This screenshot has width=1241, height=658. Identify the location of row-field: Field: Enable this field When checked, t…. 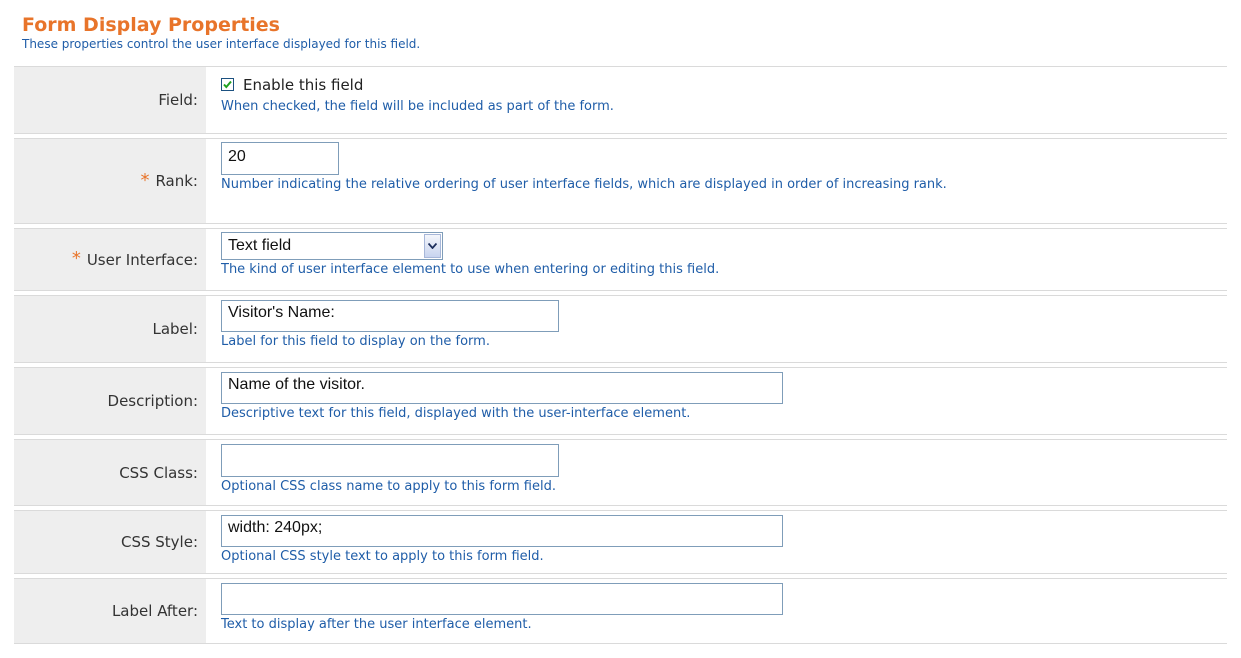
(620, 100).